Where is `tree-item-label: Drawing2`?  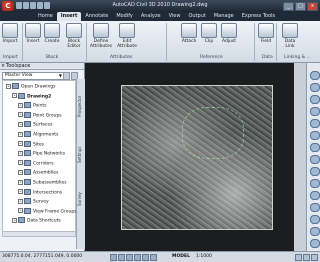
tree-item-label: Drawing2 is located at coordinates (39, 97).